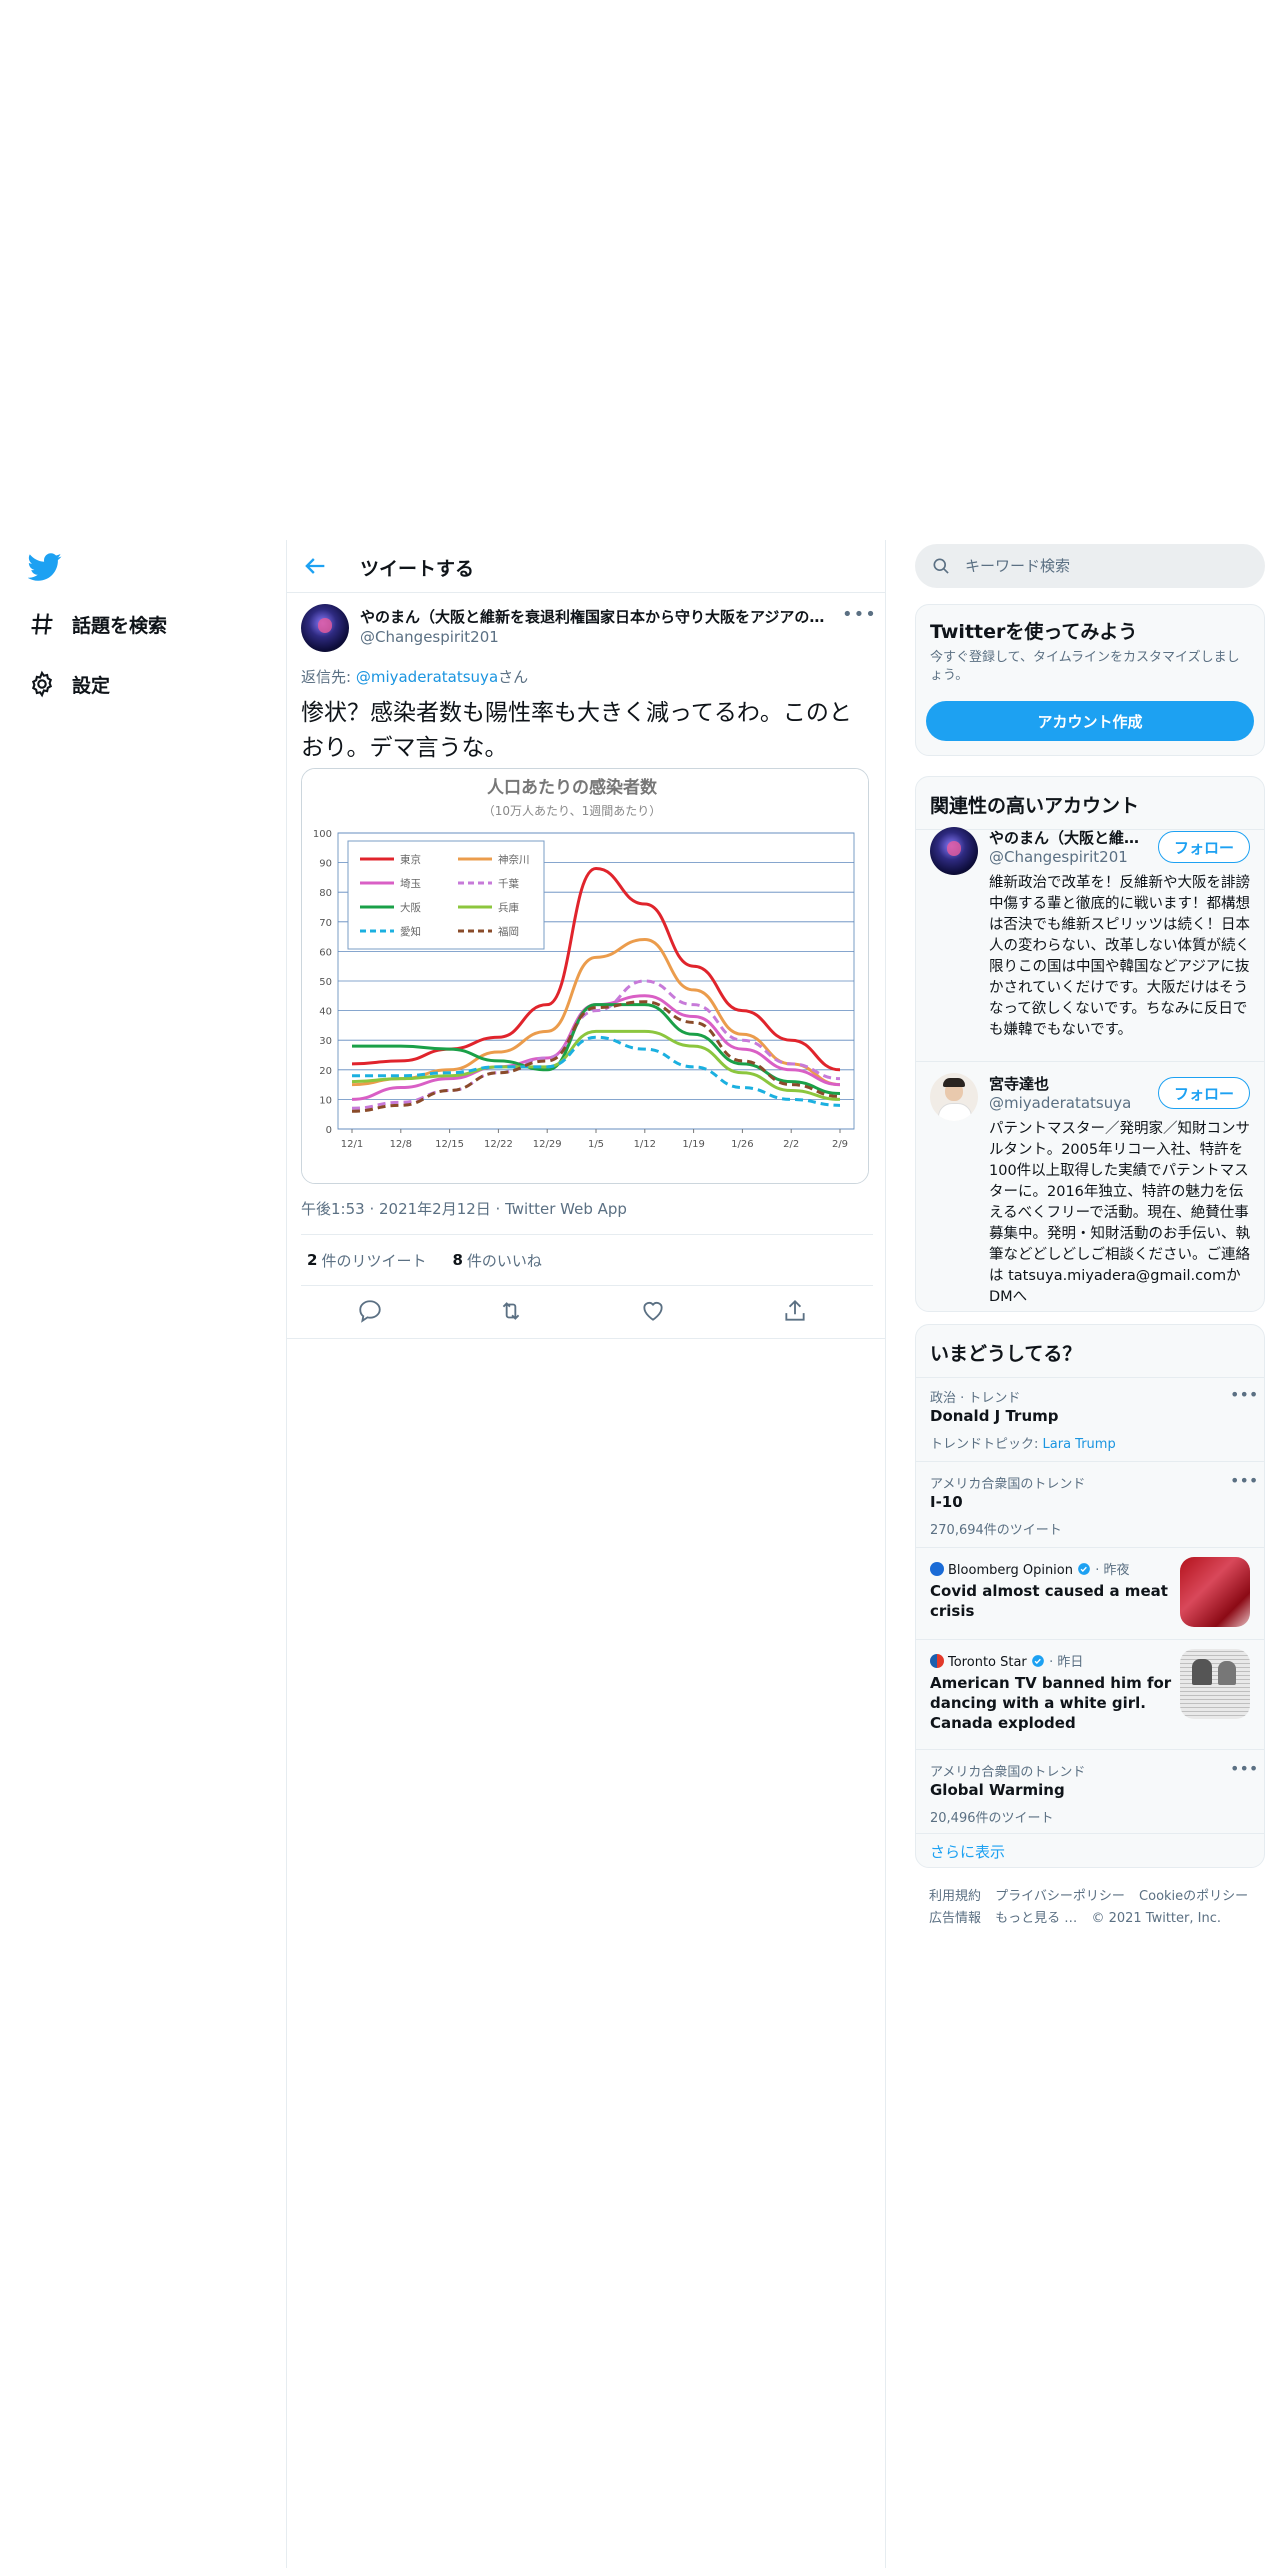 The width and height of the screenshot is (1284, 2568). I want to click on y-tick-label: 100, so click(322, 834).